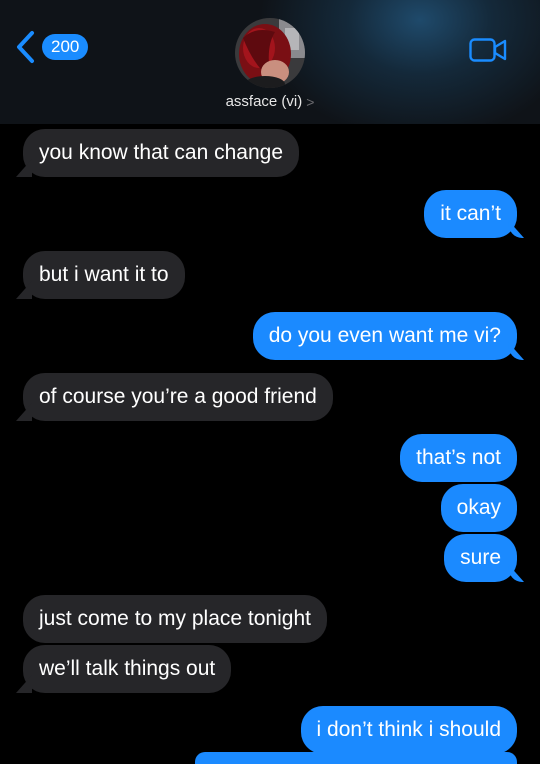  Describe the element at coordinates (310, 101) in the screenshot. I see `chevron-right-icon: >` at that location.